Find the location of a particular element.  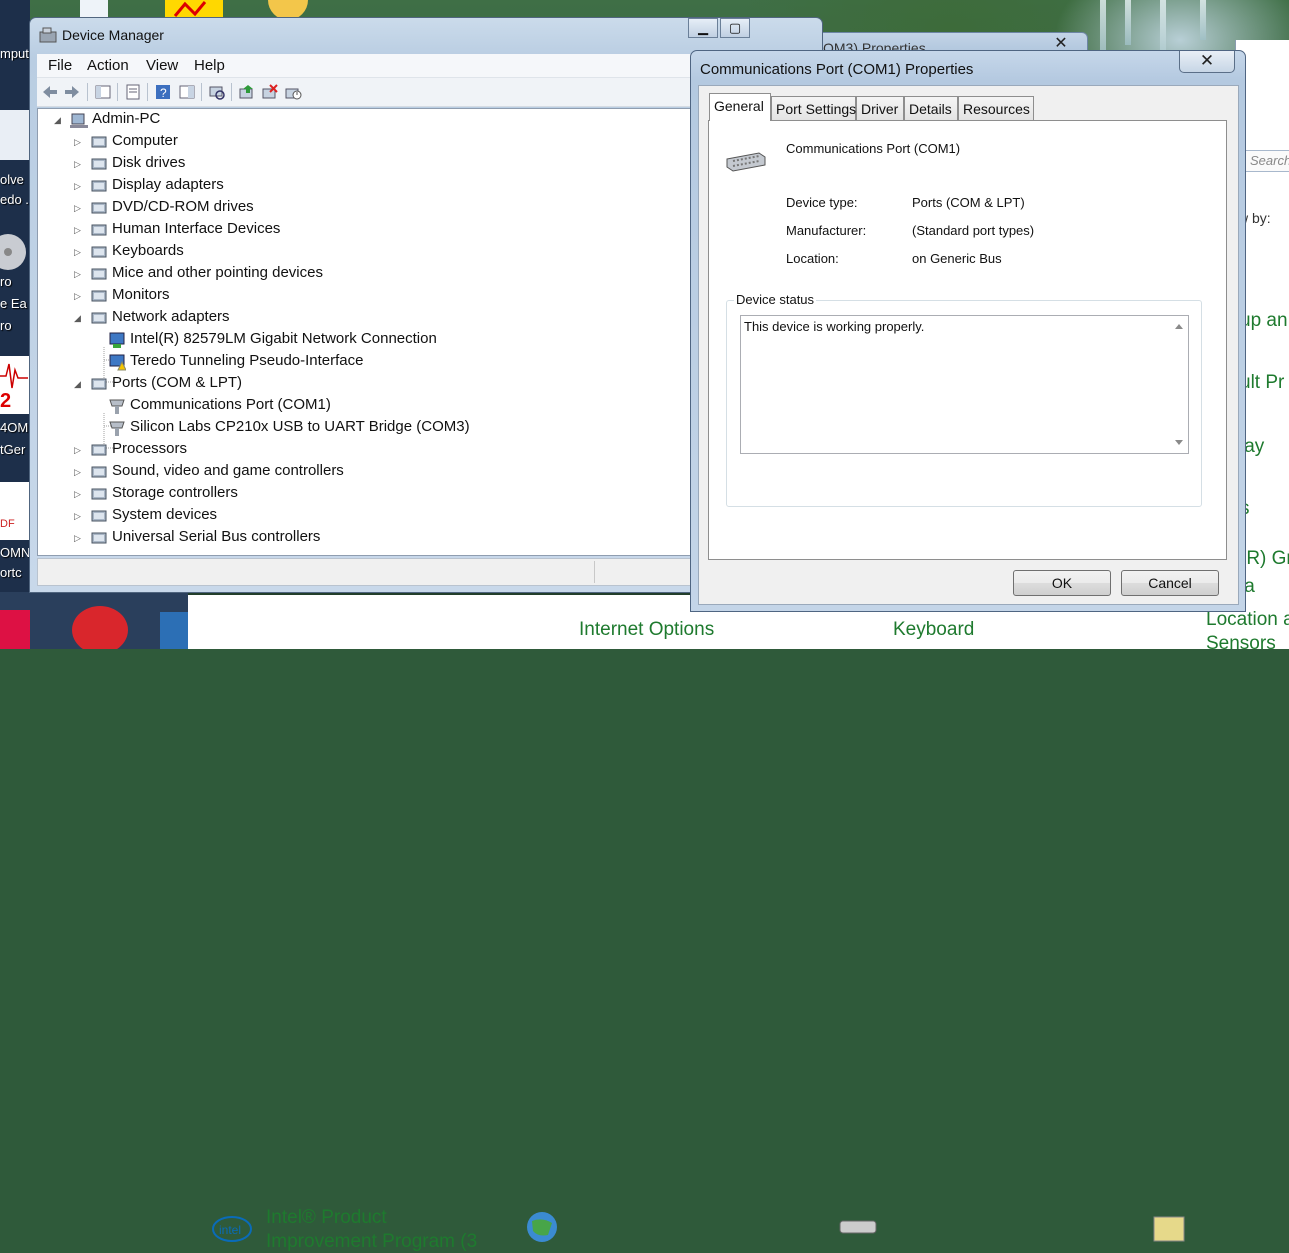

uninstall-icon is located at coordinates (270, 92).